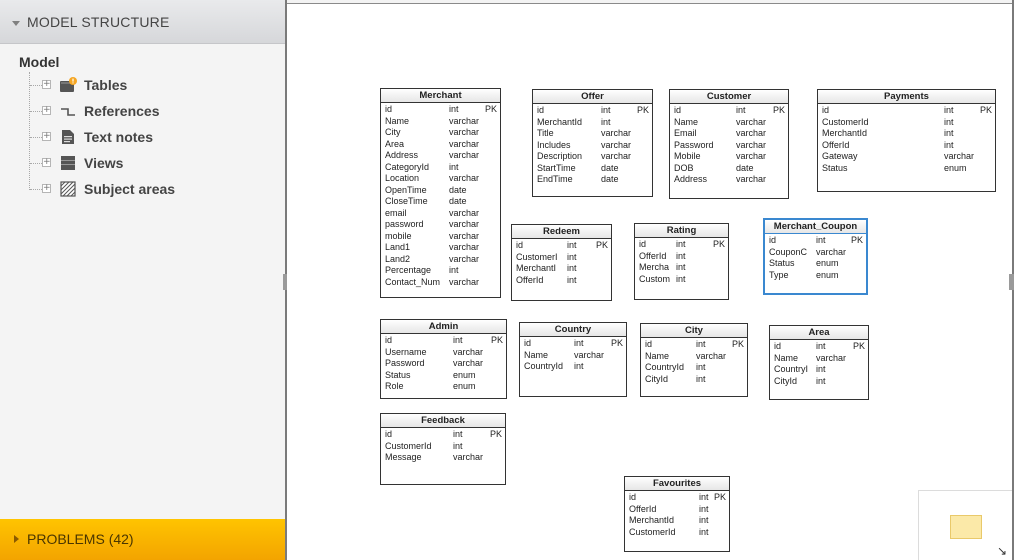 This screenshot has height=560, width=1014. I want to click on table-column-row: Mercha int, so click(681, 268).